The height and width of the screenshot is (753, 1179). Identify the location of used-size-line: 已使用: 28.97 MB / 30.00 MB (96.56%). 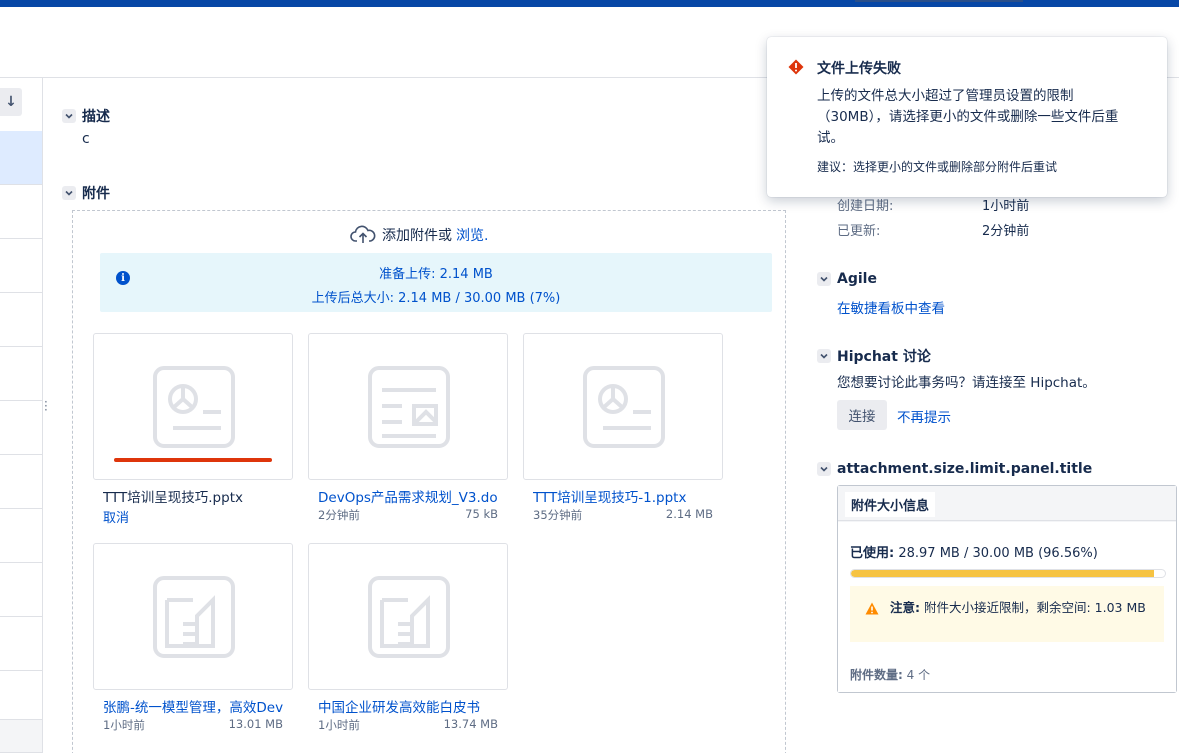
(974, 551).